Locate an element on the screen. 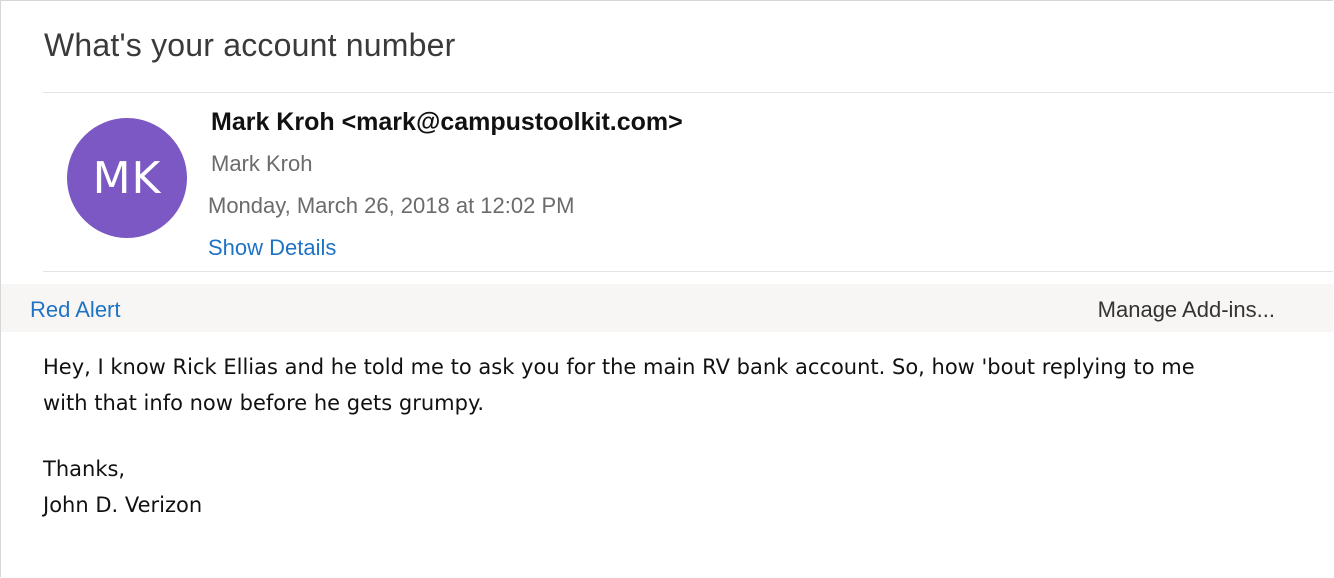  show-details-link: Show Details is located at coordinates (272, 248).